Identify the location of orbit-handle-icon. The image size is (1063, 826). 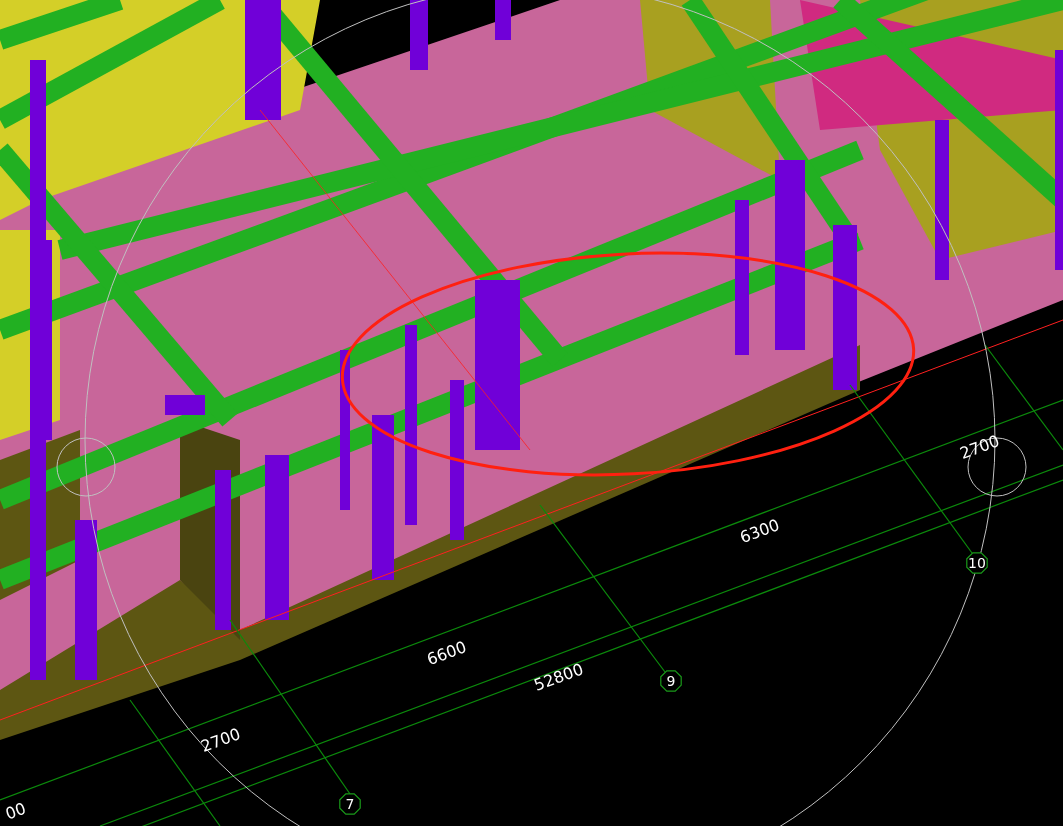
(86, 467).